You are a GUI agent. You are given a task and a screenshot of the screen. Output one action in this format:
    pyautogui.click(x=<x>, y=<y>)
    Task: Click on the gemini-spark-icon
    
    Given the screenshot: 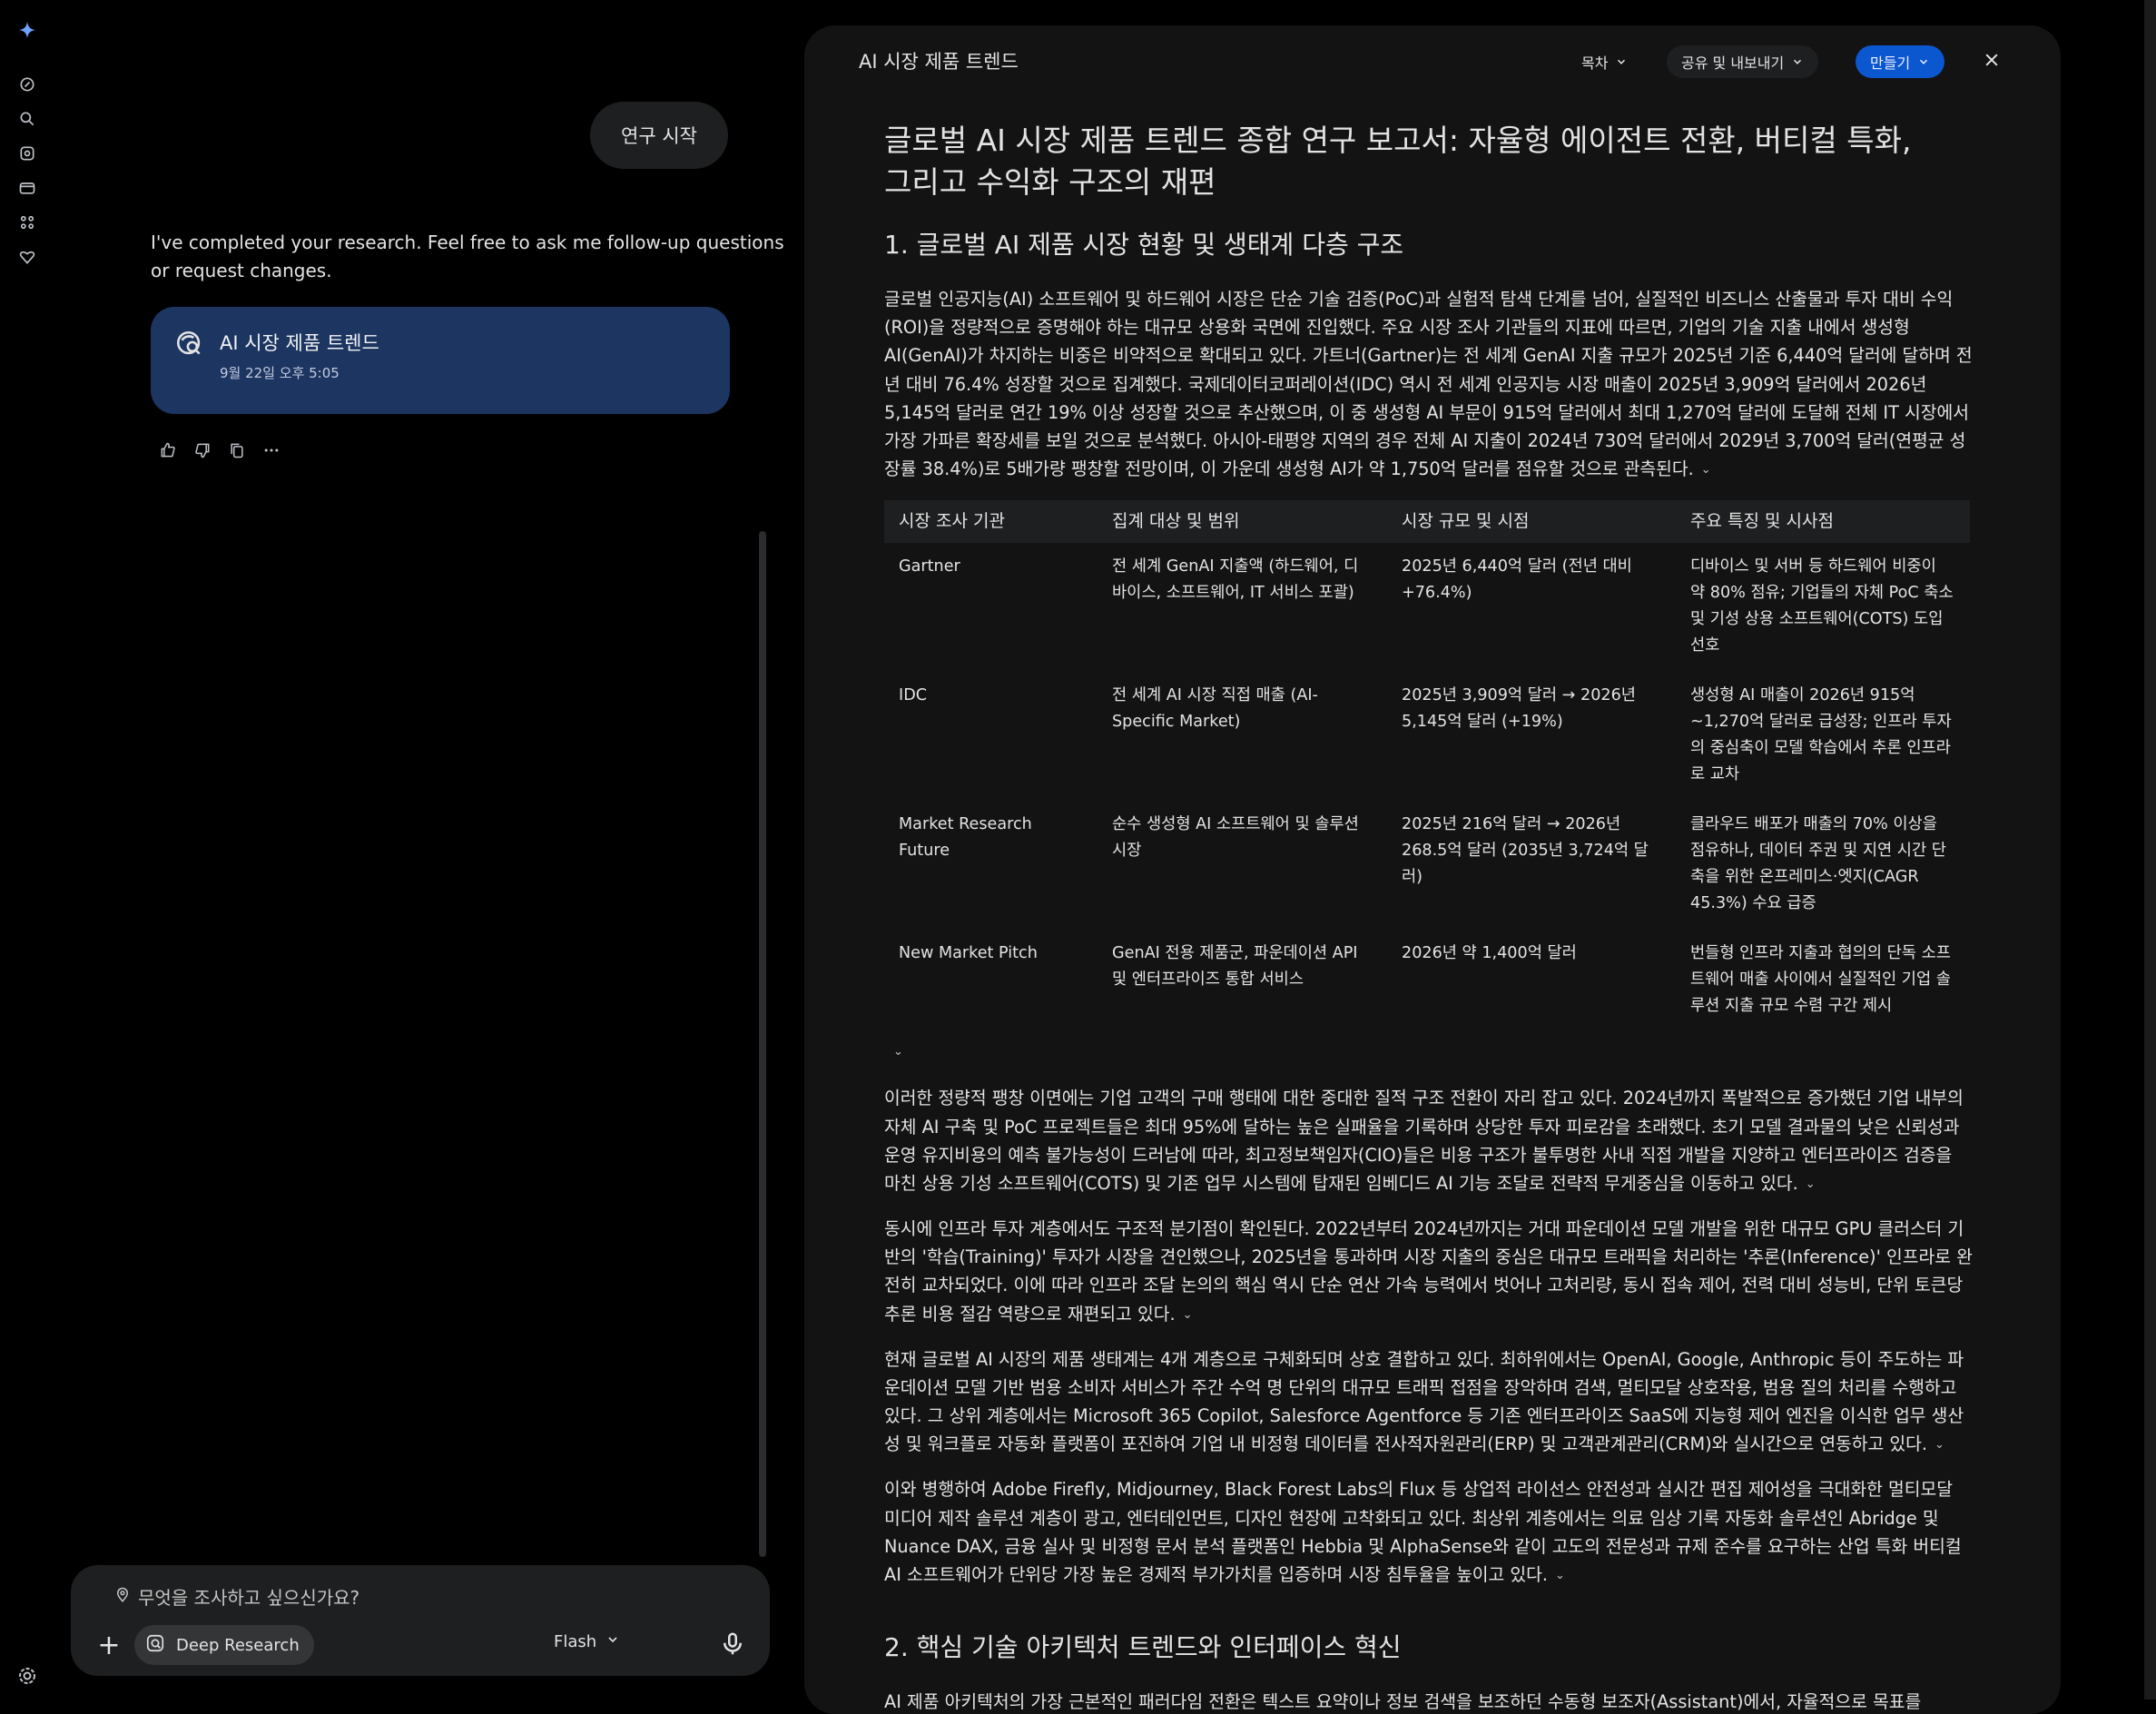 What is the action you would take?
    pyautogui.click(x=27, y=30)
    